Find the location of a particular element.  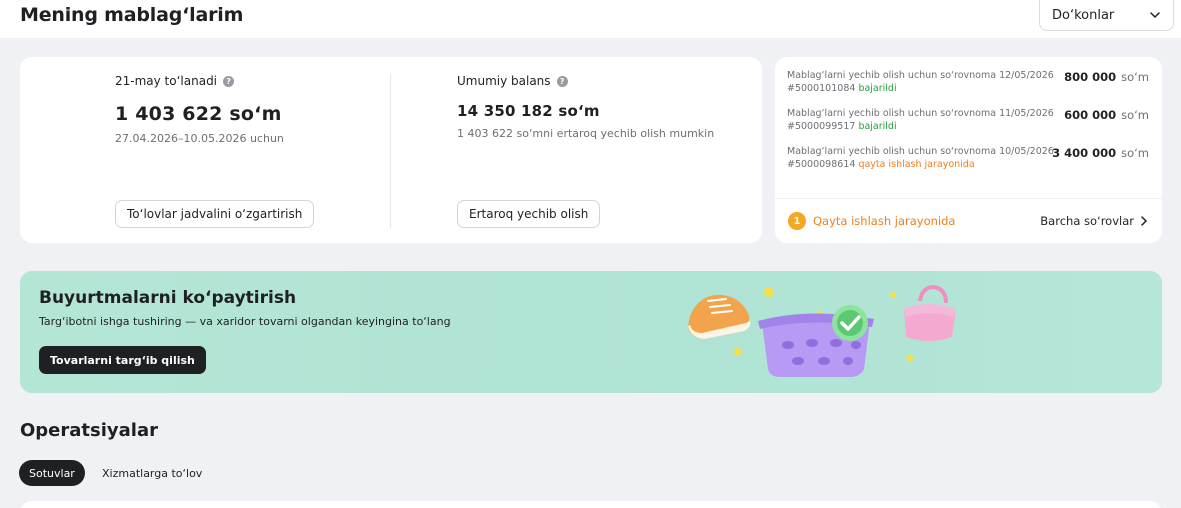

request-amount: 3 400 000 is located at coordinates (1084, 153).